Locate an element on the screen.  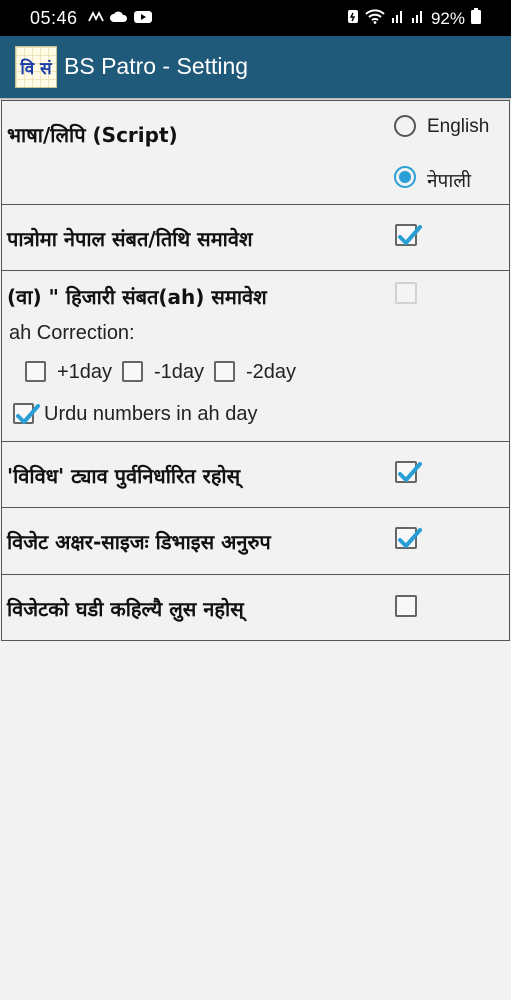
urdu-numbers-checkbox is located at coordinates (26, 413).